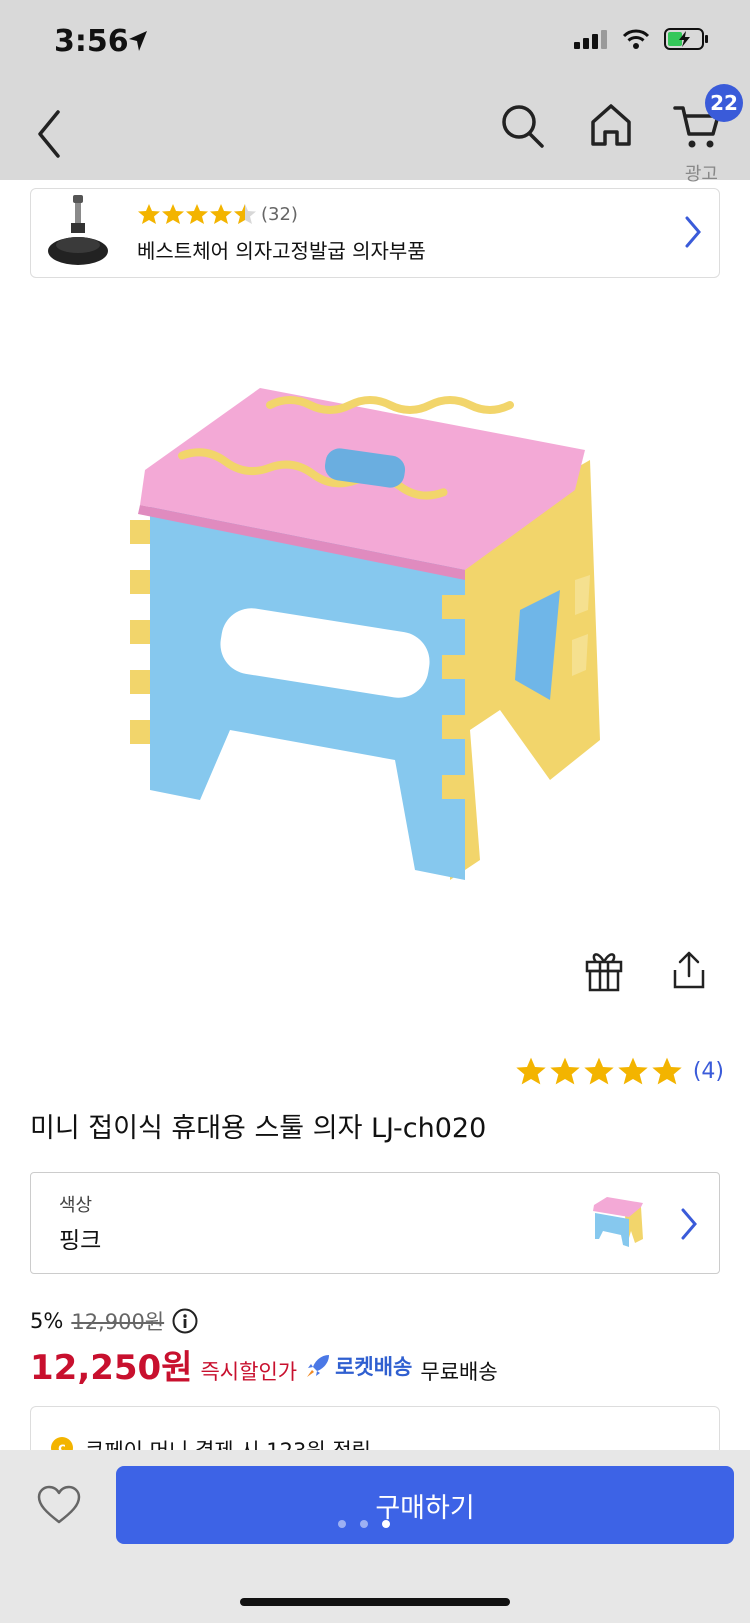  I want to click on home-icon, so click(611, 125).